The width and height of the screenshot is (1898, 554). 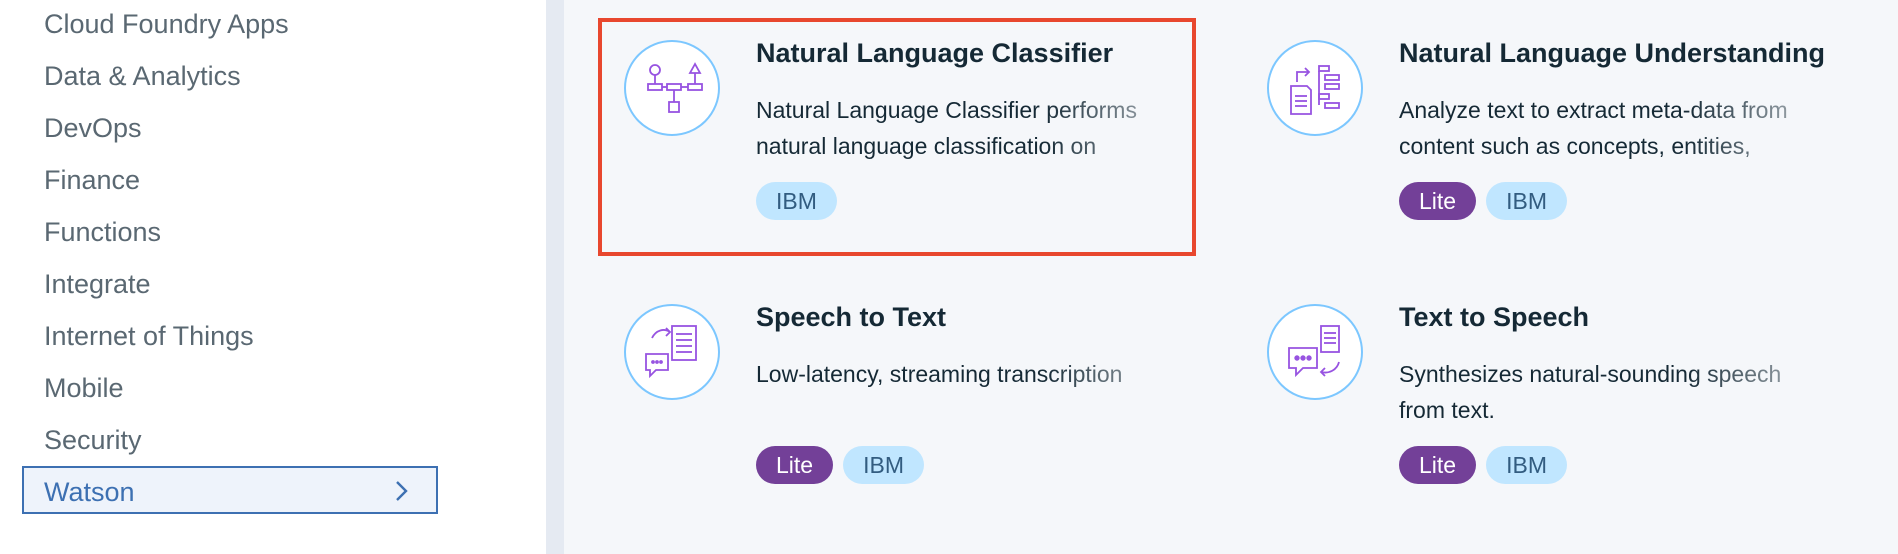 I want to click on sidebar-item-functions: Functions, so click(x=102, y=232).